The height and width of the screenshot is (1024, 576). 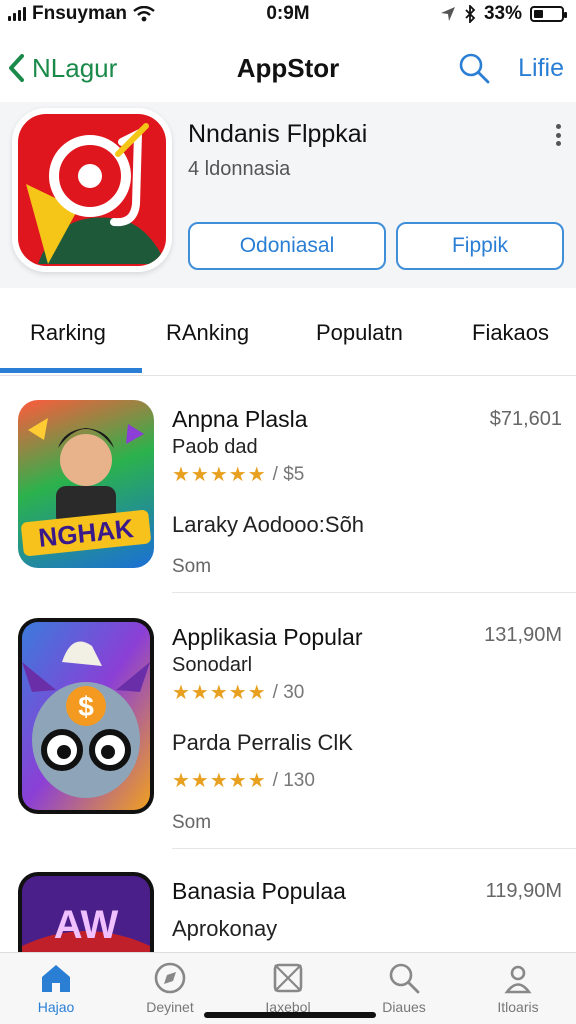 What do you see at coordinates (75, 67) in the screenshot?
I see `back-label: NLagur` at bounding box center [75, 67].